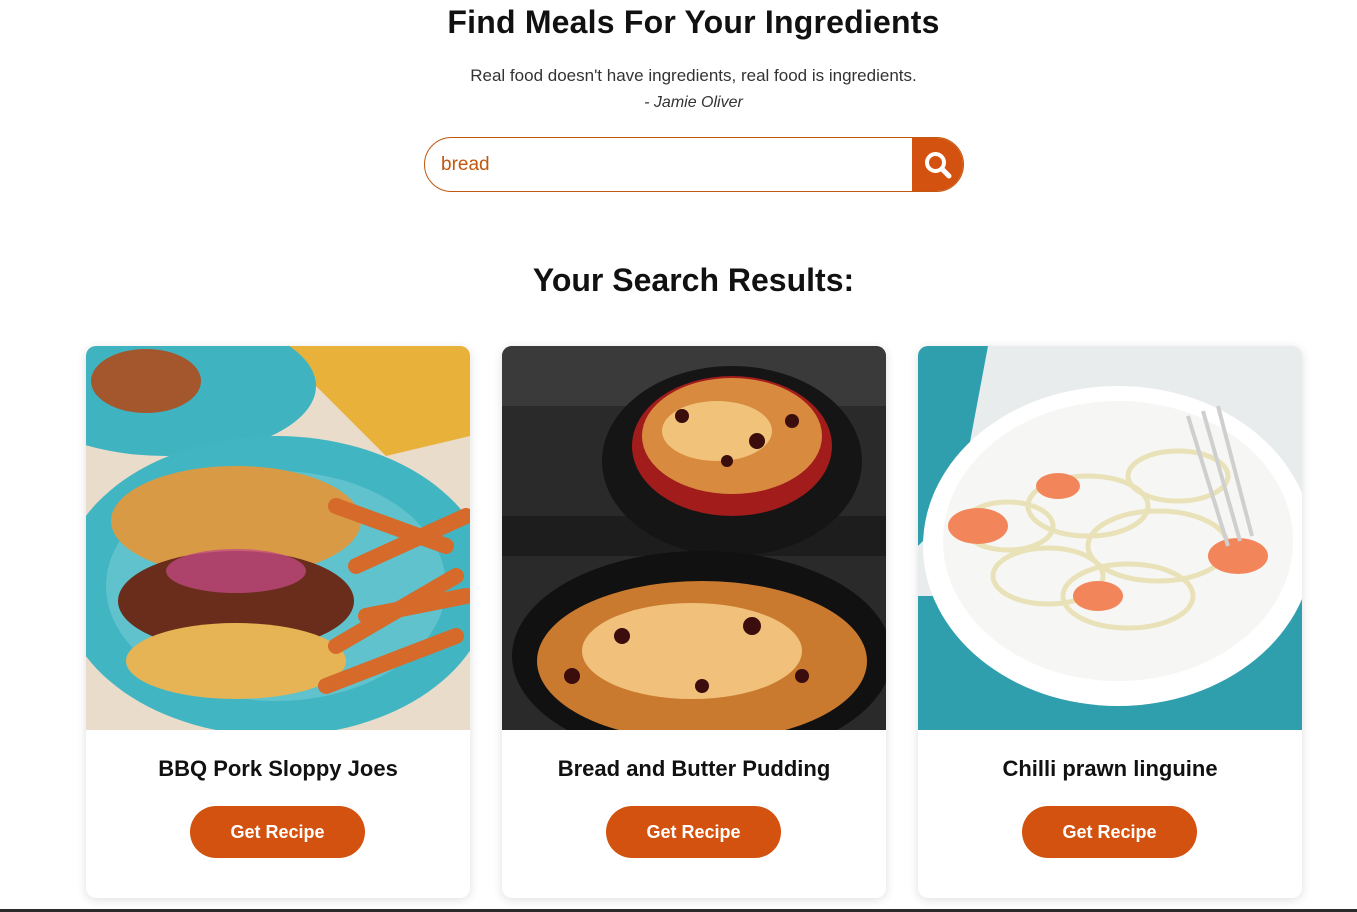 The image size is (1357, 912). I want to click on recipe-title: Chilli prawn linguine, so click(1110, 768).